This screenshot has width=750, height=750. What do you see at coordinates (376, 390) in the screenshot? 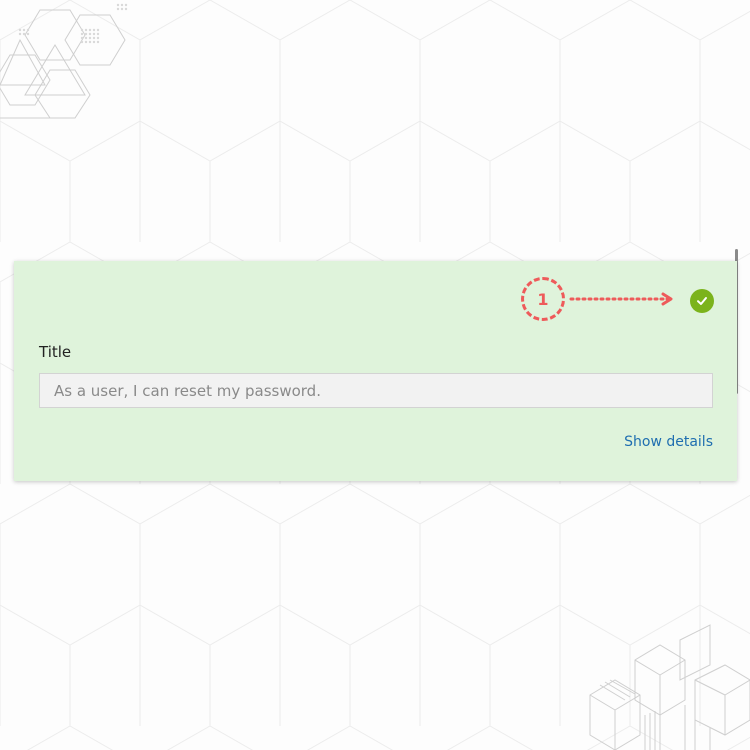
I see `title-input` at bounding box center [376, 390].